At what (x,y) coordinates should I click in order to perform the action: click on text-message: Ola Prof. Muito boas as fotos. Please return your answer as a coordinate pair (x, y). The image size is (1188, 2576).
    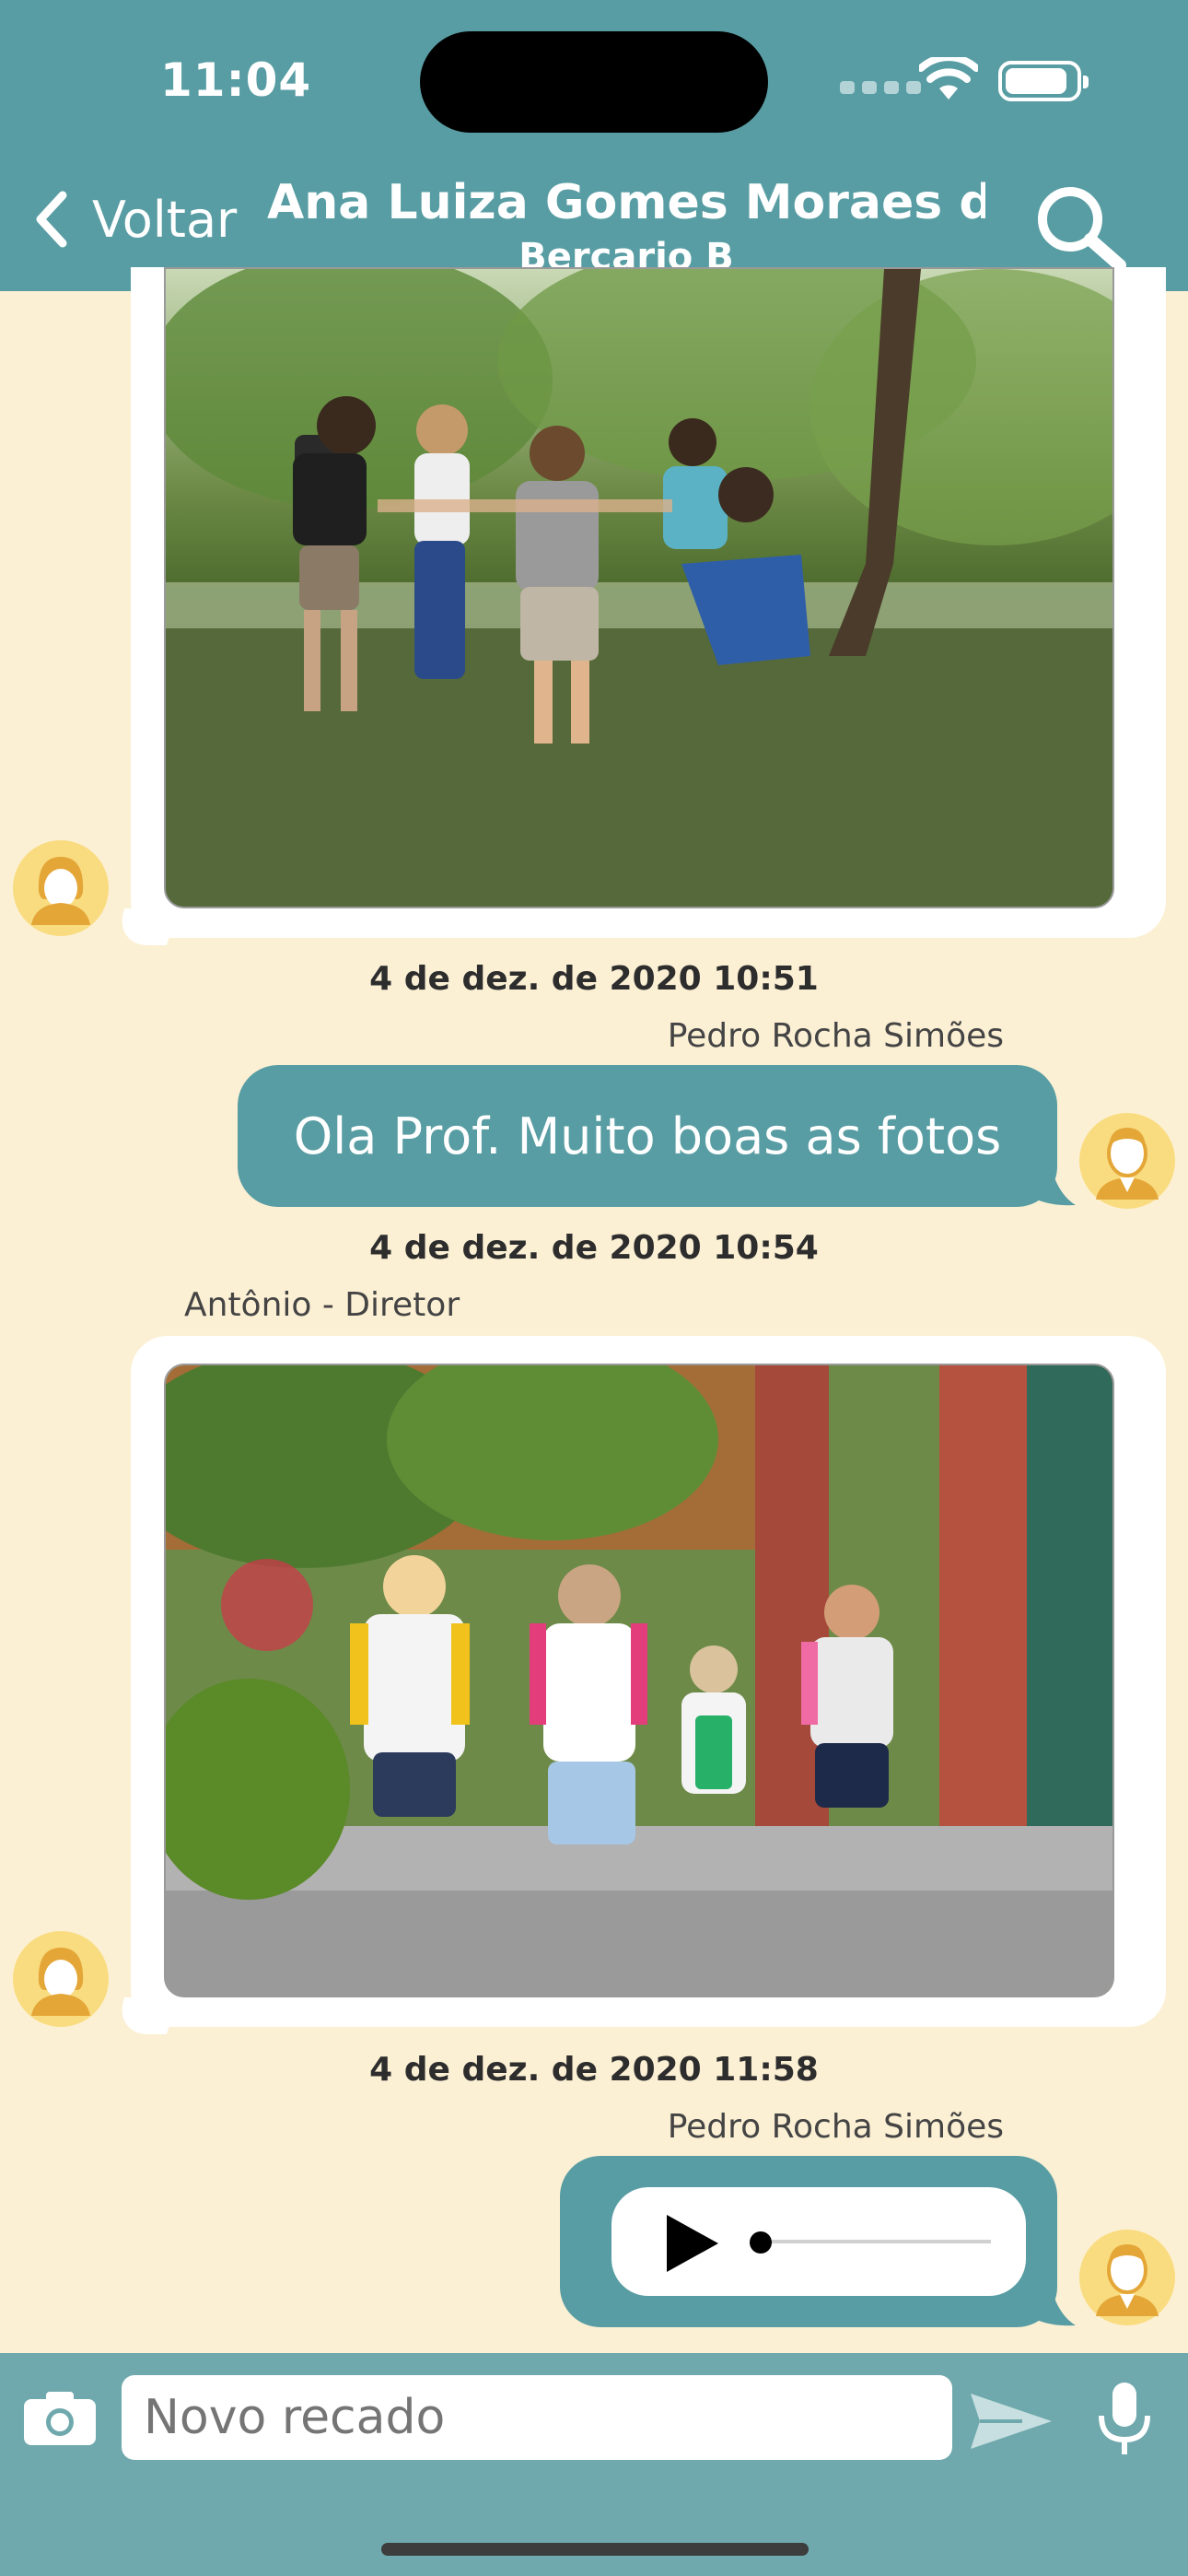
    Looking at the image, I should click on (647, 1136).